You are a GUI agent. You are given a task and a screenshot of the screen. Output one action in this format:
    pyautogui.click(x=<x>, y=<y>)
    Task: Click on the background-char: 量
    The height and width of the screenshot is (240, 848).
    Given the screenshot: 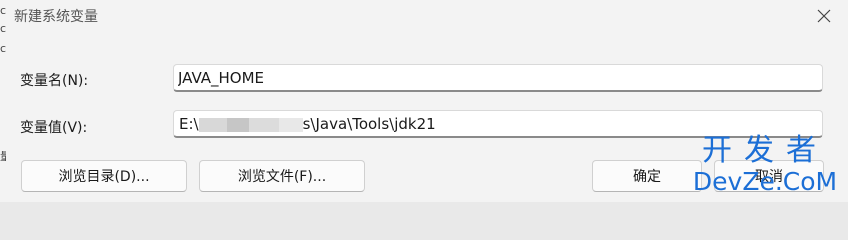 What is the action you would take?
    pyautogui.click(x=3, y=156)
    